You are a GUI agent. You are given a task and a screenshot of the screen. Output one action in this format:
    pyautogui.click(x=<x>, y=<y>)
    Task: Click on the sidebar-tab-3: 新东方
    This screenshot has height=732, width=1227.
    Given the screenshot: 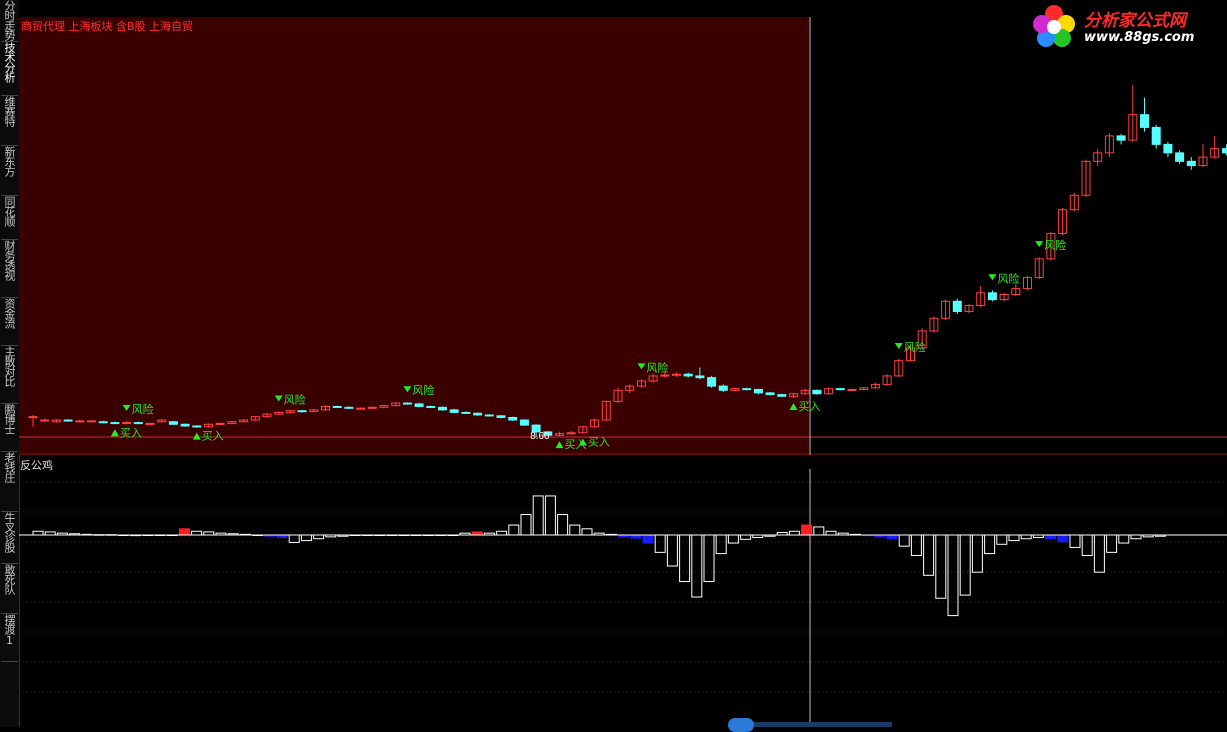 What is the action you would take?
    pyautogui.click(x=9, y=171)
    